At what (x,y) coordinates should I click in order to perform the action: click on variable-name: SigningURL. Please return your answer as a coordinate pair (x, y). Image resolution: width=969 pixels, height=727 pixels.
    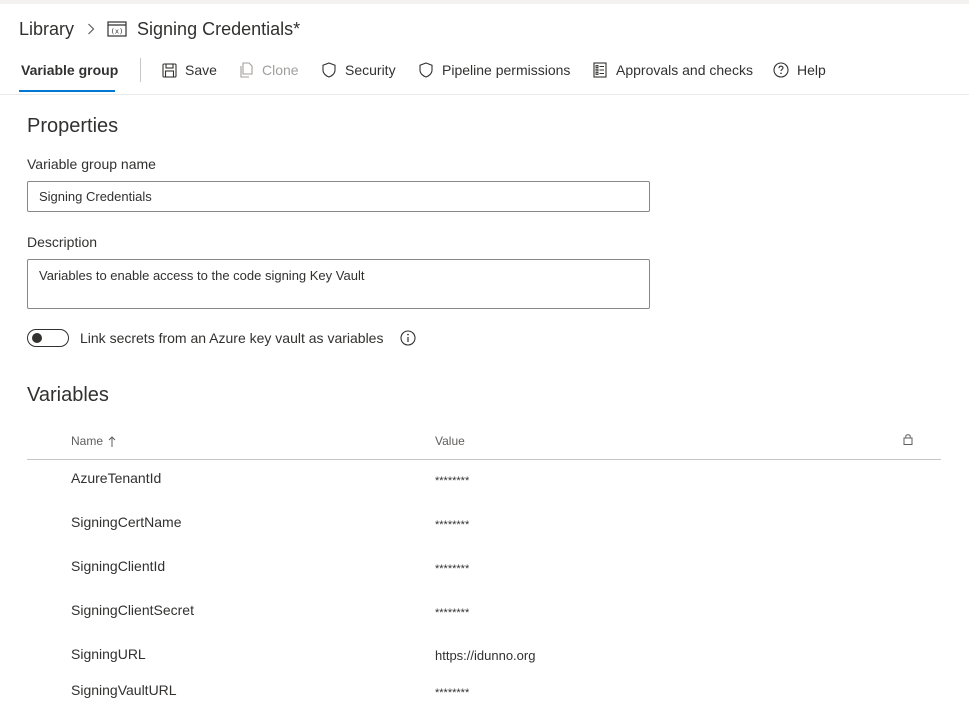
    Looking at the image, I should click on (108, 654).